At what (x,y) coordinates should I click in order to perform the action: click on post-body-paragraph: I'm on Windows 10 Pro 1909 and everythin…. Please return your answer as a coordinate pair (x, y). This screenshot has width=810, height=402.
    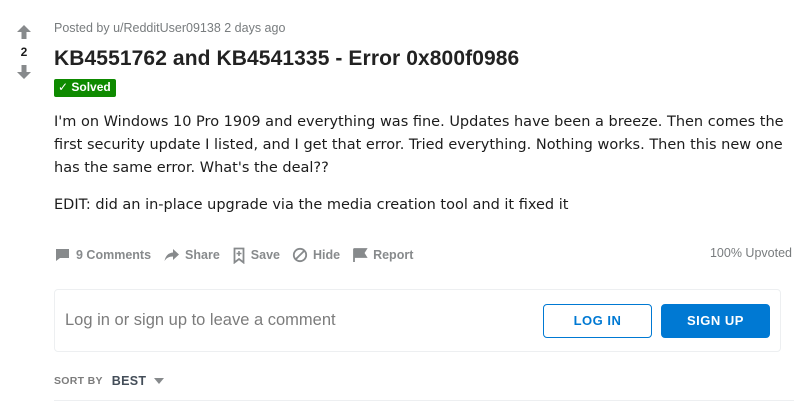
    Looking at the image, I should click on (419, 145).